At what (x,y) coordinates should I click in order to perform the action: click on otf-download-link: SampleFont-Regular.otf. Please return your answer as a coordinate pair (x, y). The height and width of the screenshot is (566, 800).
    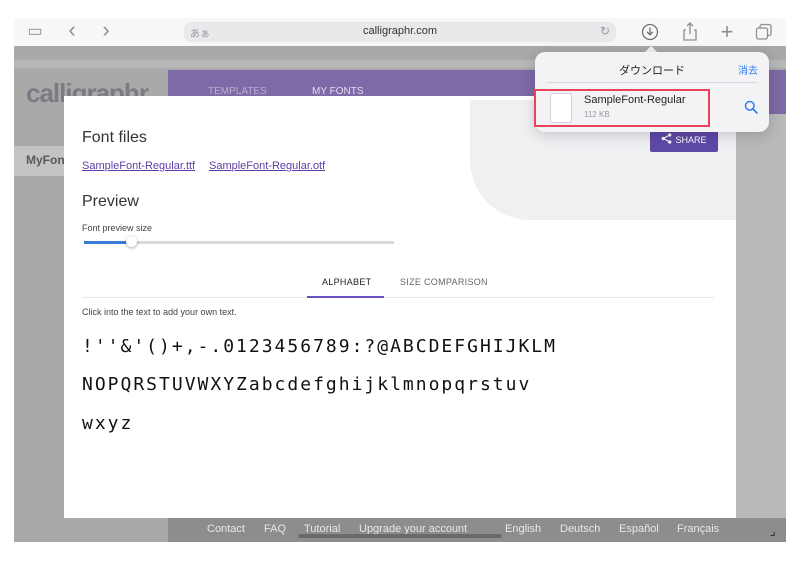
    Looking at the image, I should click on (267, 166).